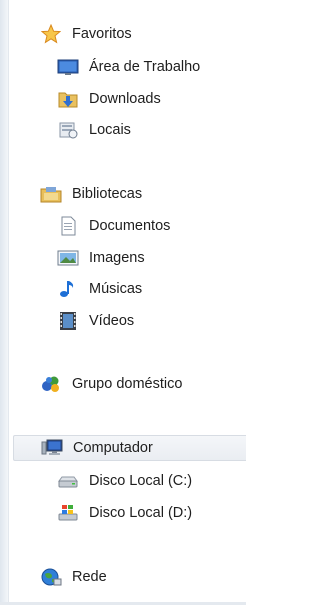 This screenshot has width=320, height=605. What do you see at coordinates (51, 384) in the screenshot?
I see `homegroup-icon` at bounding box center [51, 384].